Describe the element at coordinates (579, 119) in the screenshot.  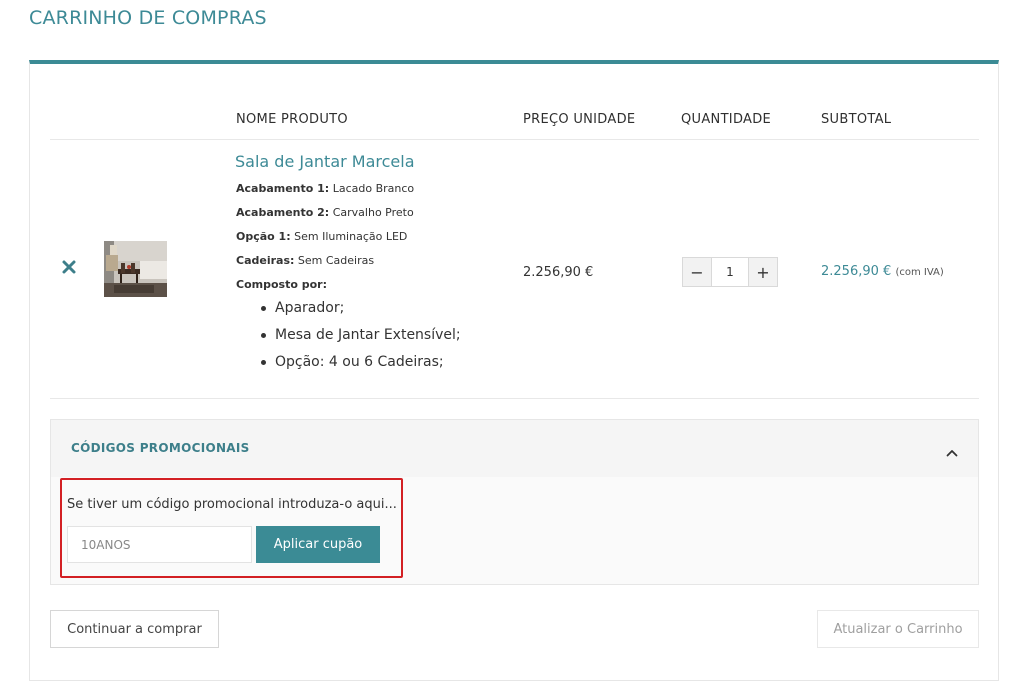
I see `header-unit-price: PREÇO UNIDADE` at that location.